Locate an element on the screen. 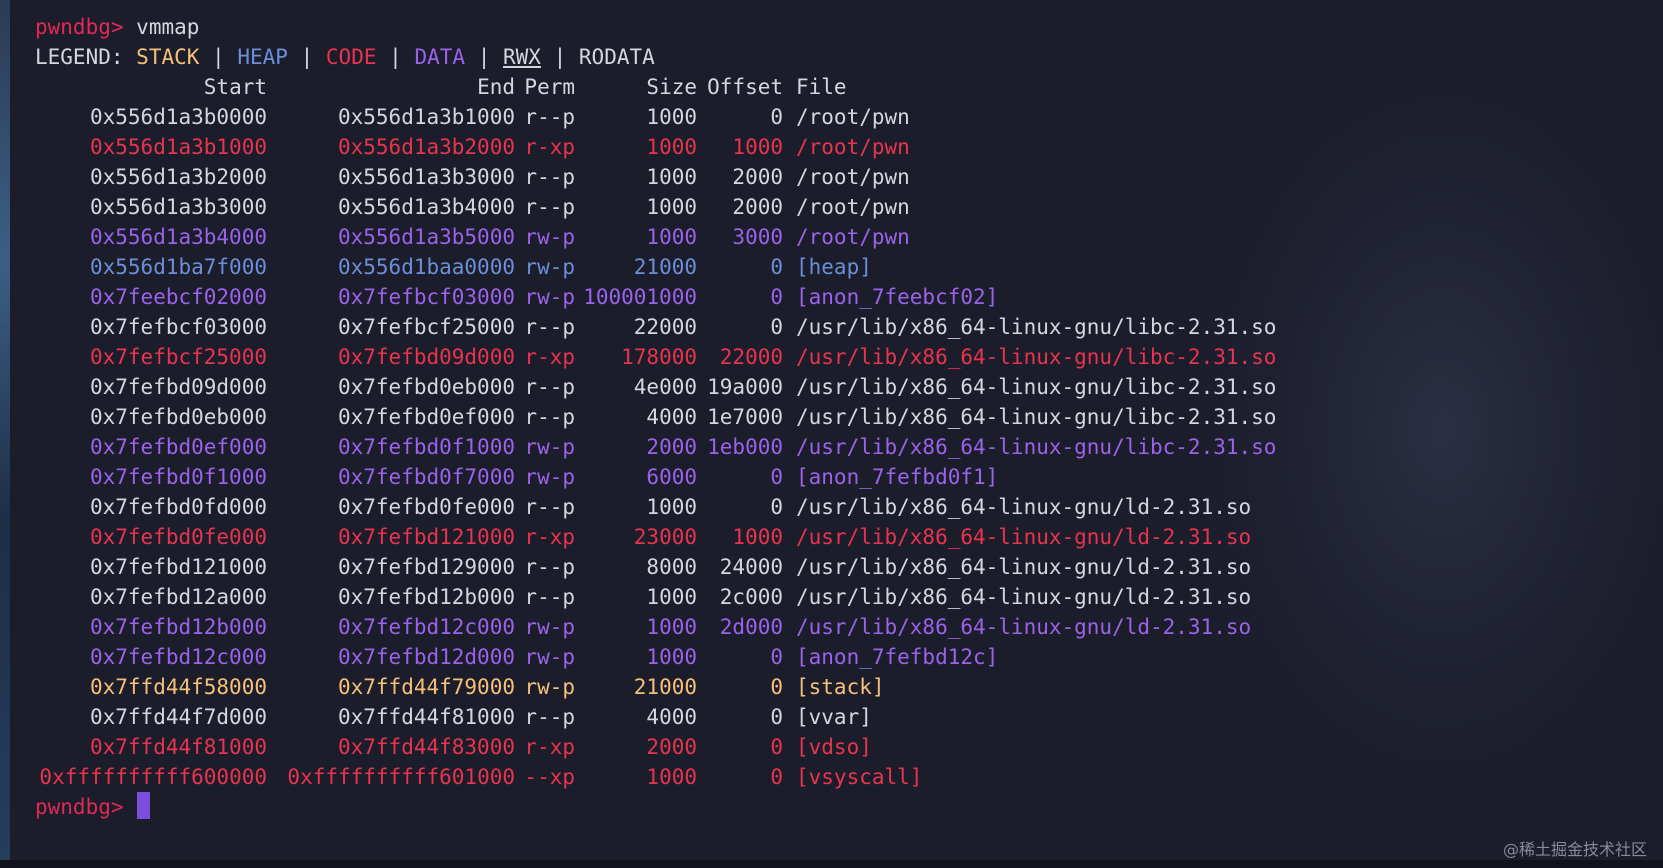 The image size is (1663, 868). header-size: Size is located at coordinates (671, 87).